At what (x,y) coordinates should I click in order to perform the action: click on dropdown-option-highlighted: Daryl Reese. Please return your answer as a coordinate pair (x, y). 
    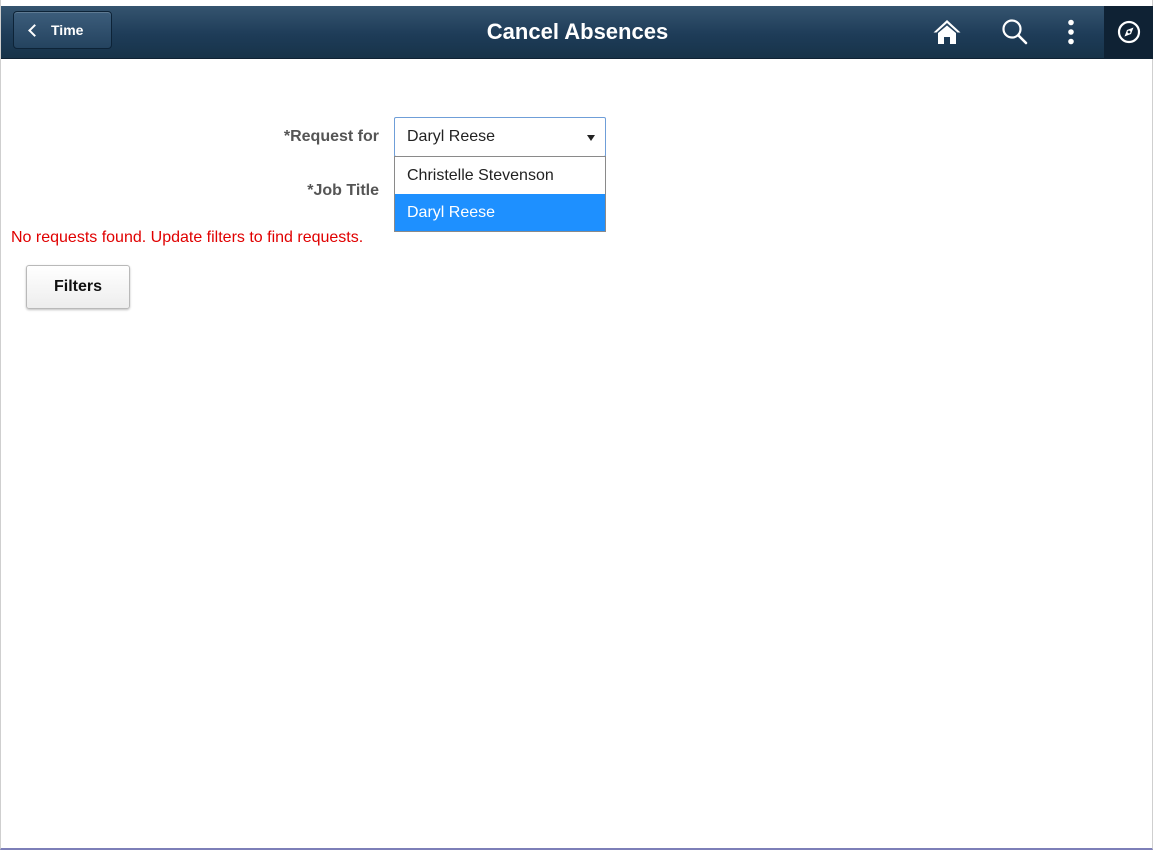
    Looking at the image, I should click on (500, 212).